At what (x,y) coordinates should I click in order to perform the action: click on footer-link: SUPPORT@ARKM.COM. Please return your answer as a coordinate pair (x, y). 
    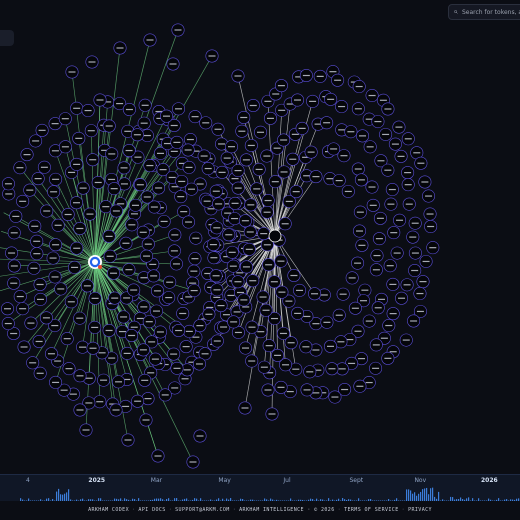
    Looking at the image, I should click on (202, 510).